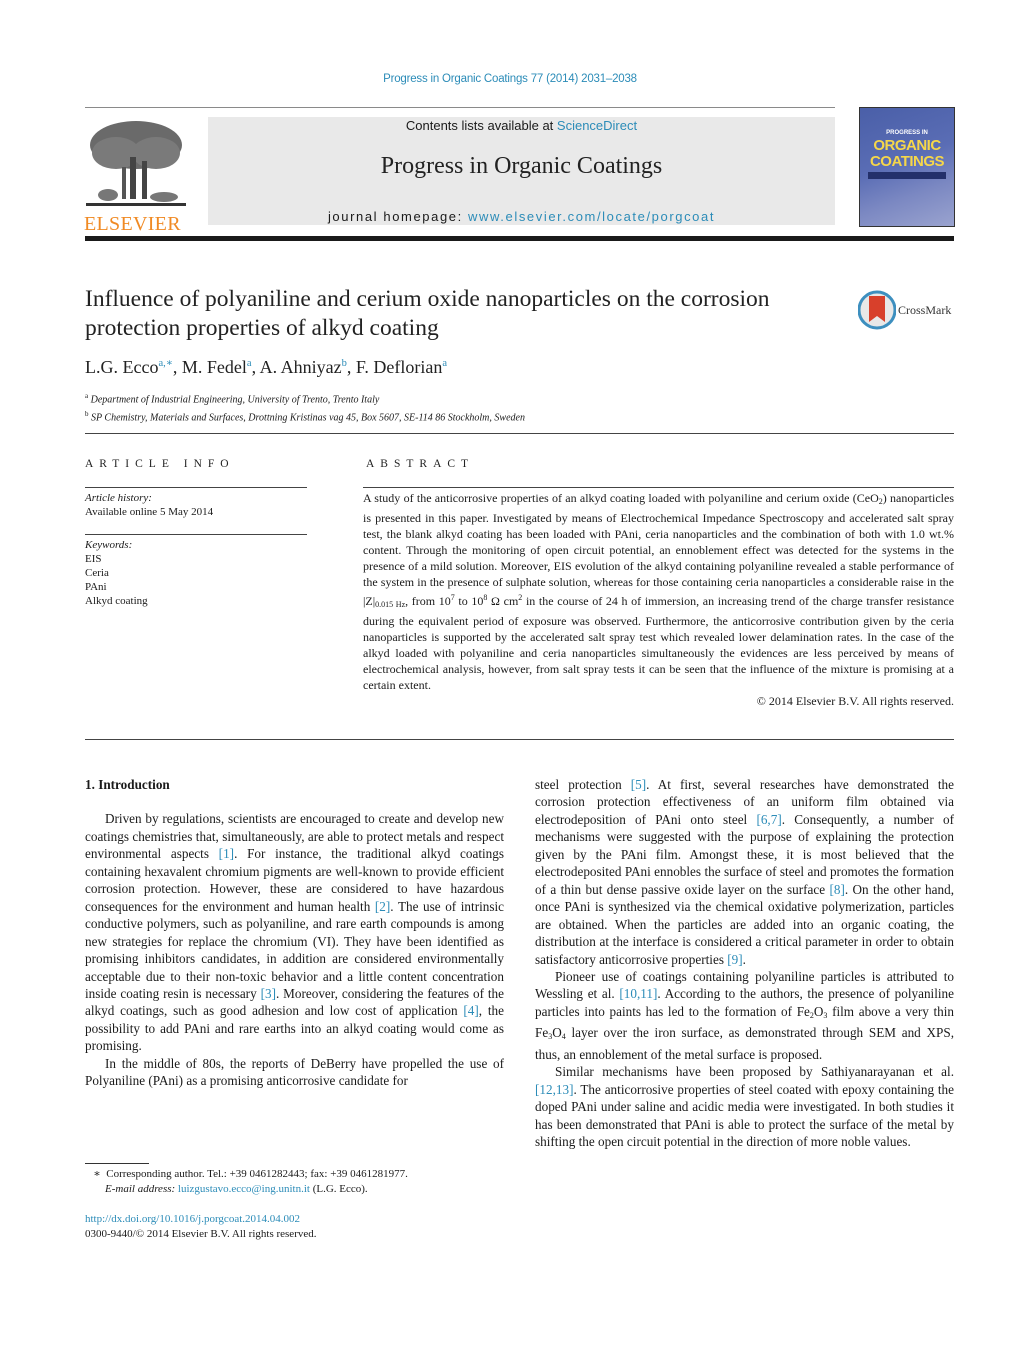 This screenshot has width=1020, height=1351. Describe the element at coordinates (907, 175) in the screenshot. I see `cover-subtitle-band` at that location.